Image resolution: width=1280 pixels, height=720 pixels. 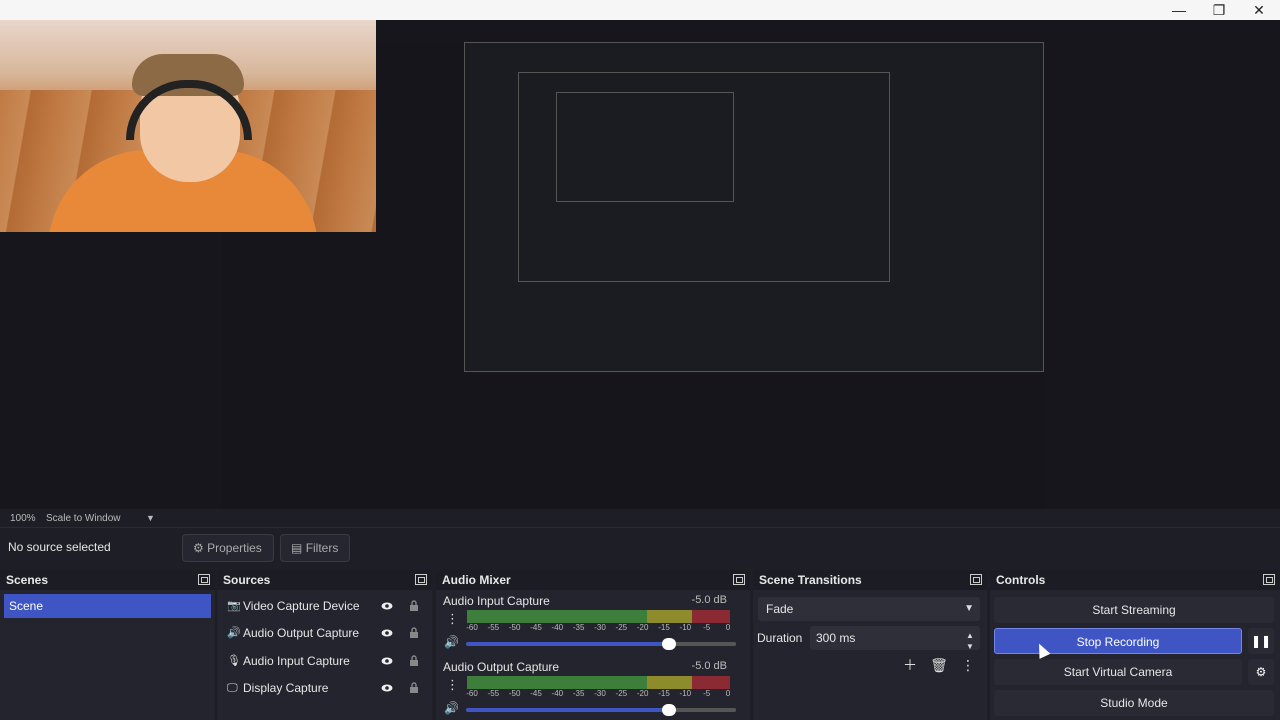 I want to click on duration-value: 300 ms, so click(x=836, y=638).